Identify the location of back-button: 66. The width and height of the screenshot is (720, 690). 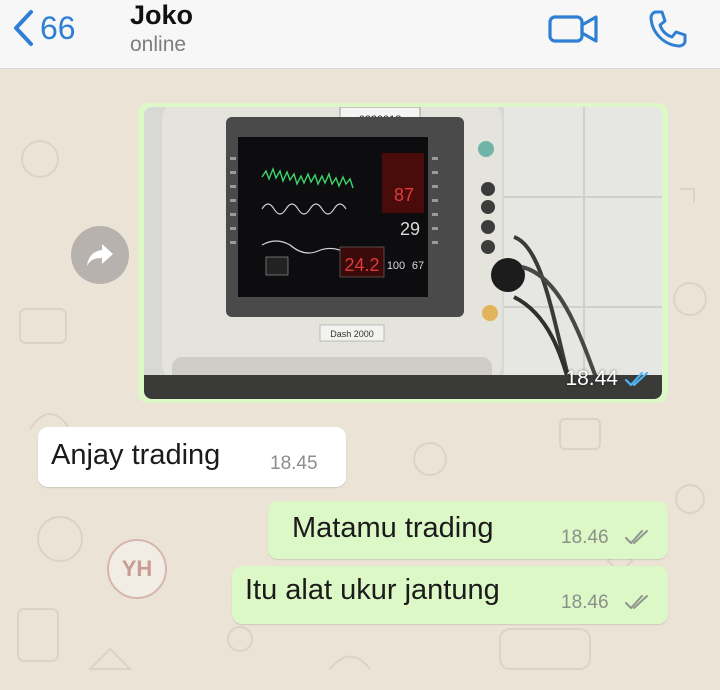
(44, 28).